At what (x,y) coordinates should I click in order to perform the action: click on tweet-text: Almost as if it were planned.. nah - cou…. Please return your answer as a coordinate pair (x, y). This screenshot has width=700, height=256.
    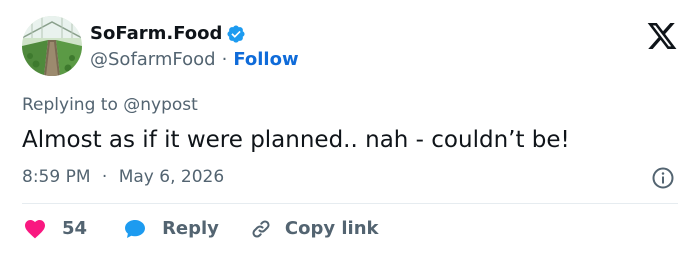
    Looking at the image, I should click on (296, 140).